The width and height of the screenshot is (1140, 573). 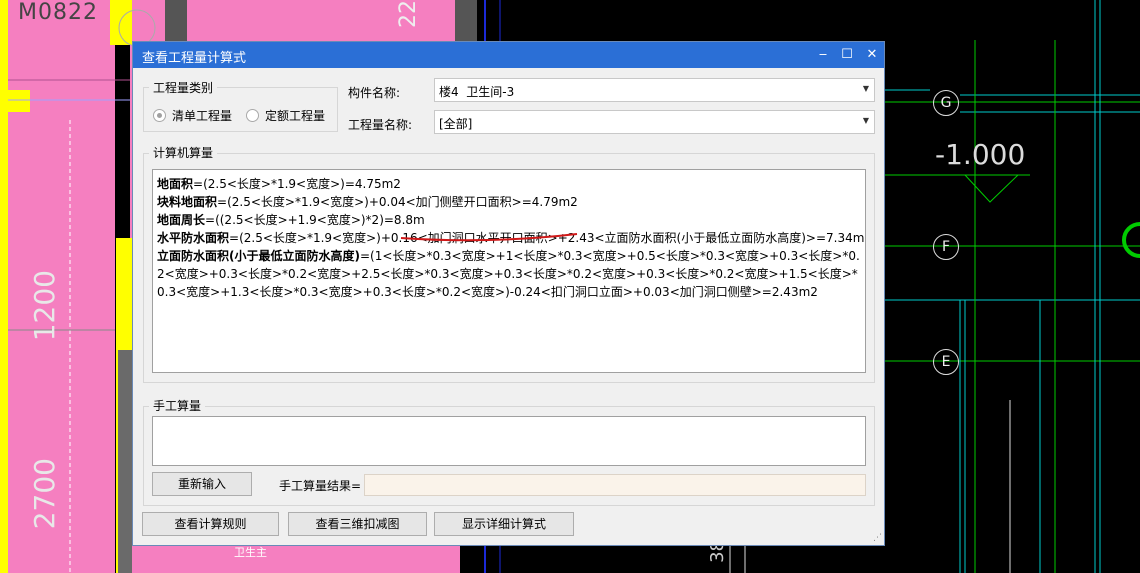 What do you see at coordinates (872, 55) in the screenshot?
I see `close-button: ✕` at bounding box center [872, 55].